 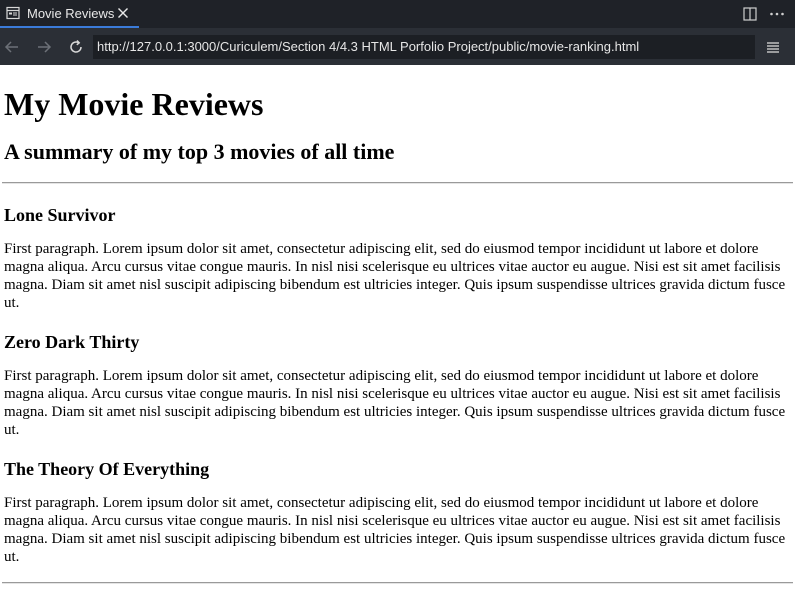 I want to click on navigation-bar, so click(x=397, y=46).